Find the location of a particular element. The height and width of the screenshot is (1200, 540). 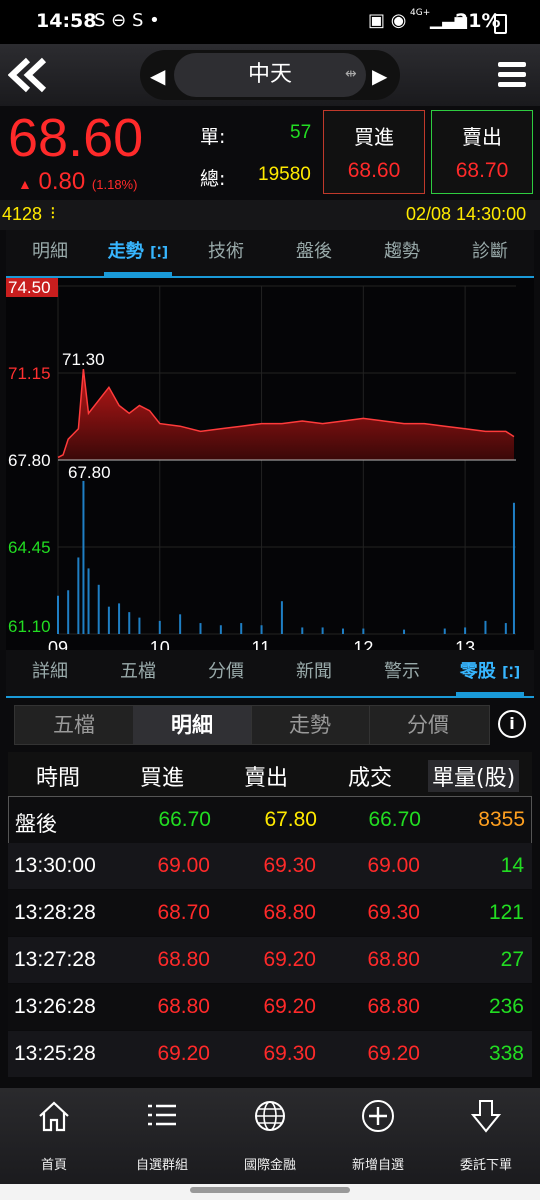

tab-trend: 走勢 [⁚] is located at coordinates (138, 253).